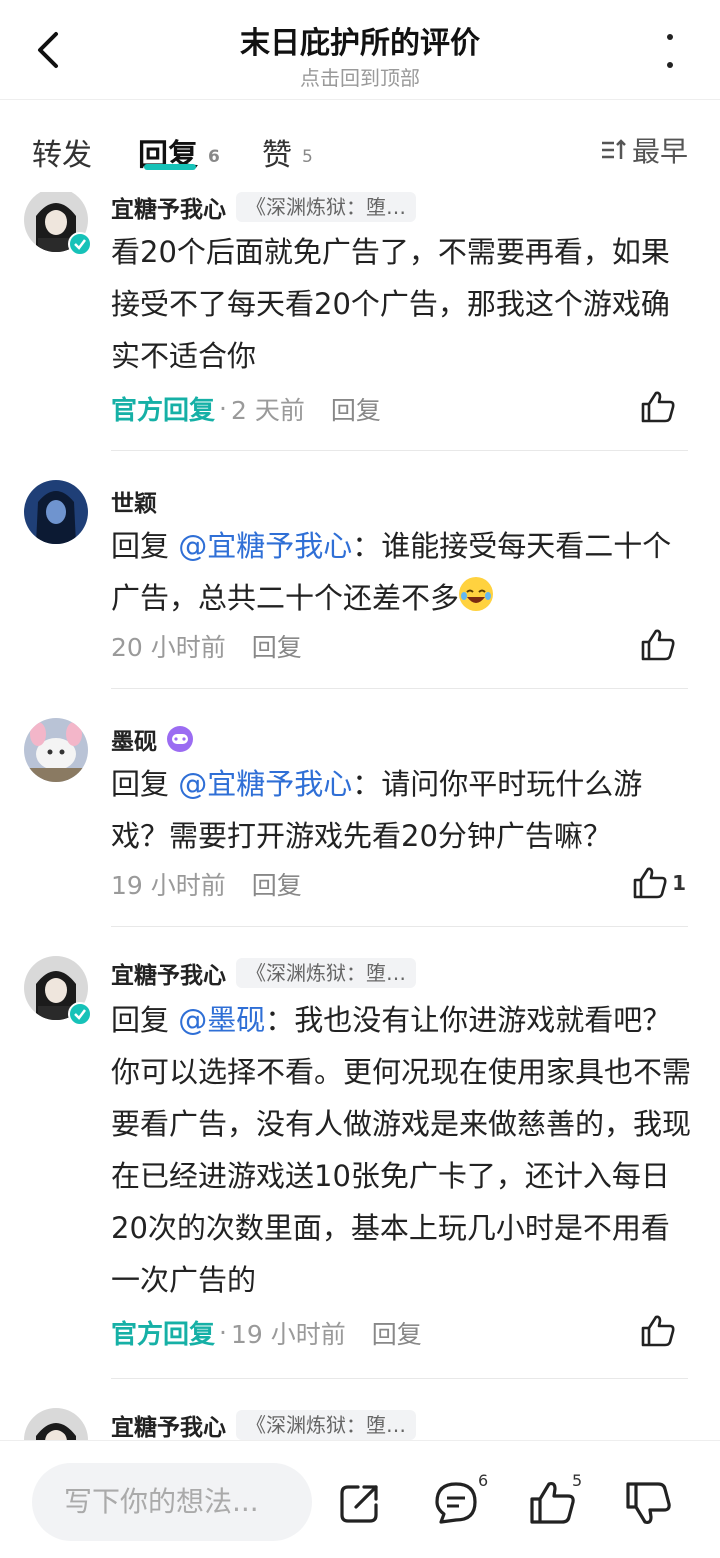 Image resolution: width=720 pixels, height=1558 pixels. What do you see at coordinates (679, 883) in the screenshot?
I see `like-count: 1` at bounding box center [679, 883].